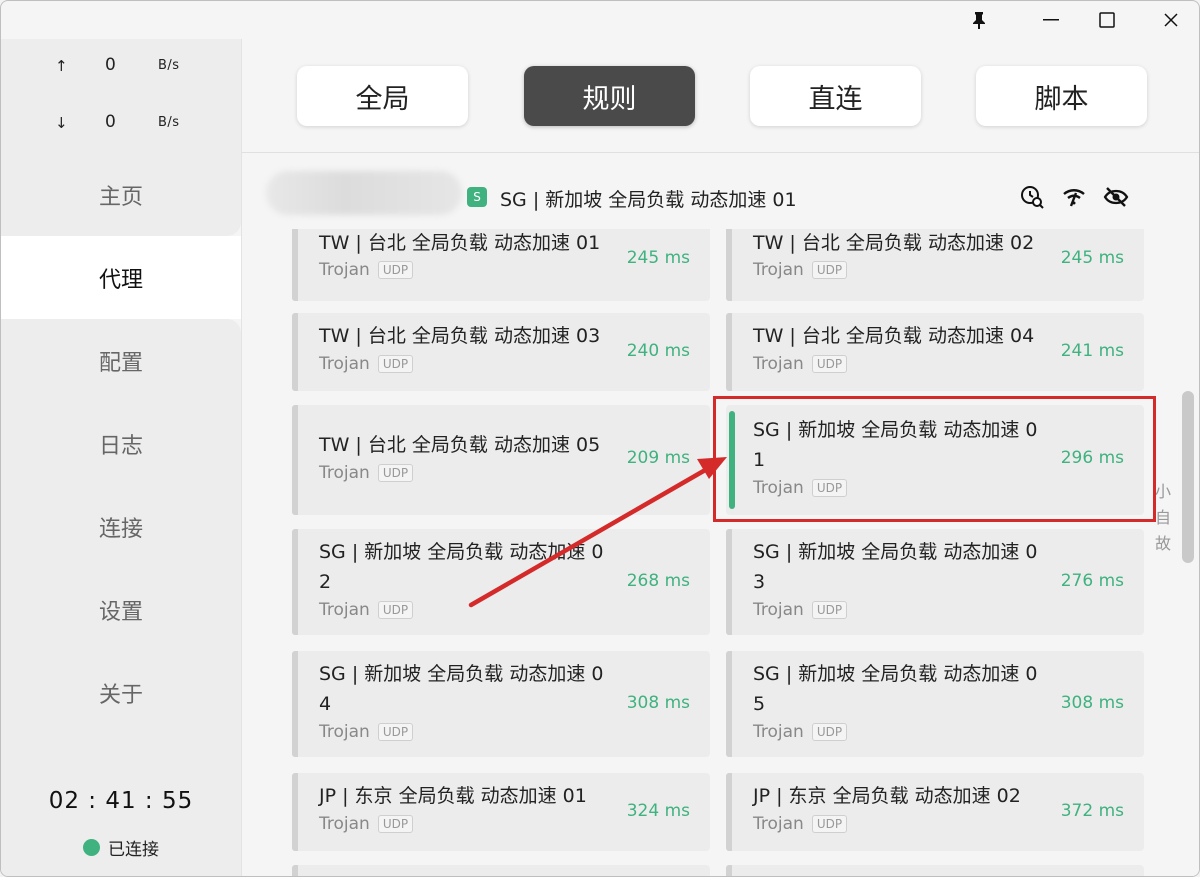 This screenshot has height=877, width=1200. What do you see at coordinates (1092, 351) in the screenshot?
I see `proxy-latency: 241 ms` at bounding box center [1092, 351].